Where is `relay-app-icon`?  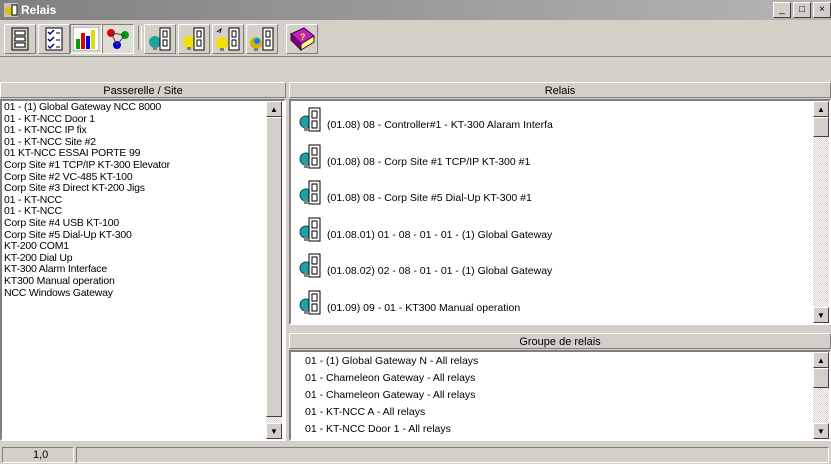
relay-app-icon is located at coordinates (11, 10).